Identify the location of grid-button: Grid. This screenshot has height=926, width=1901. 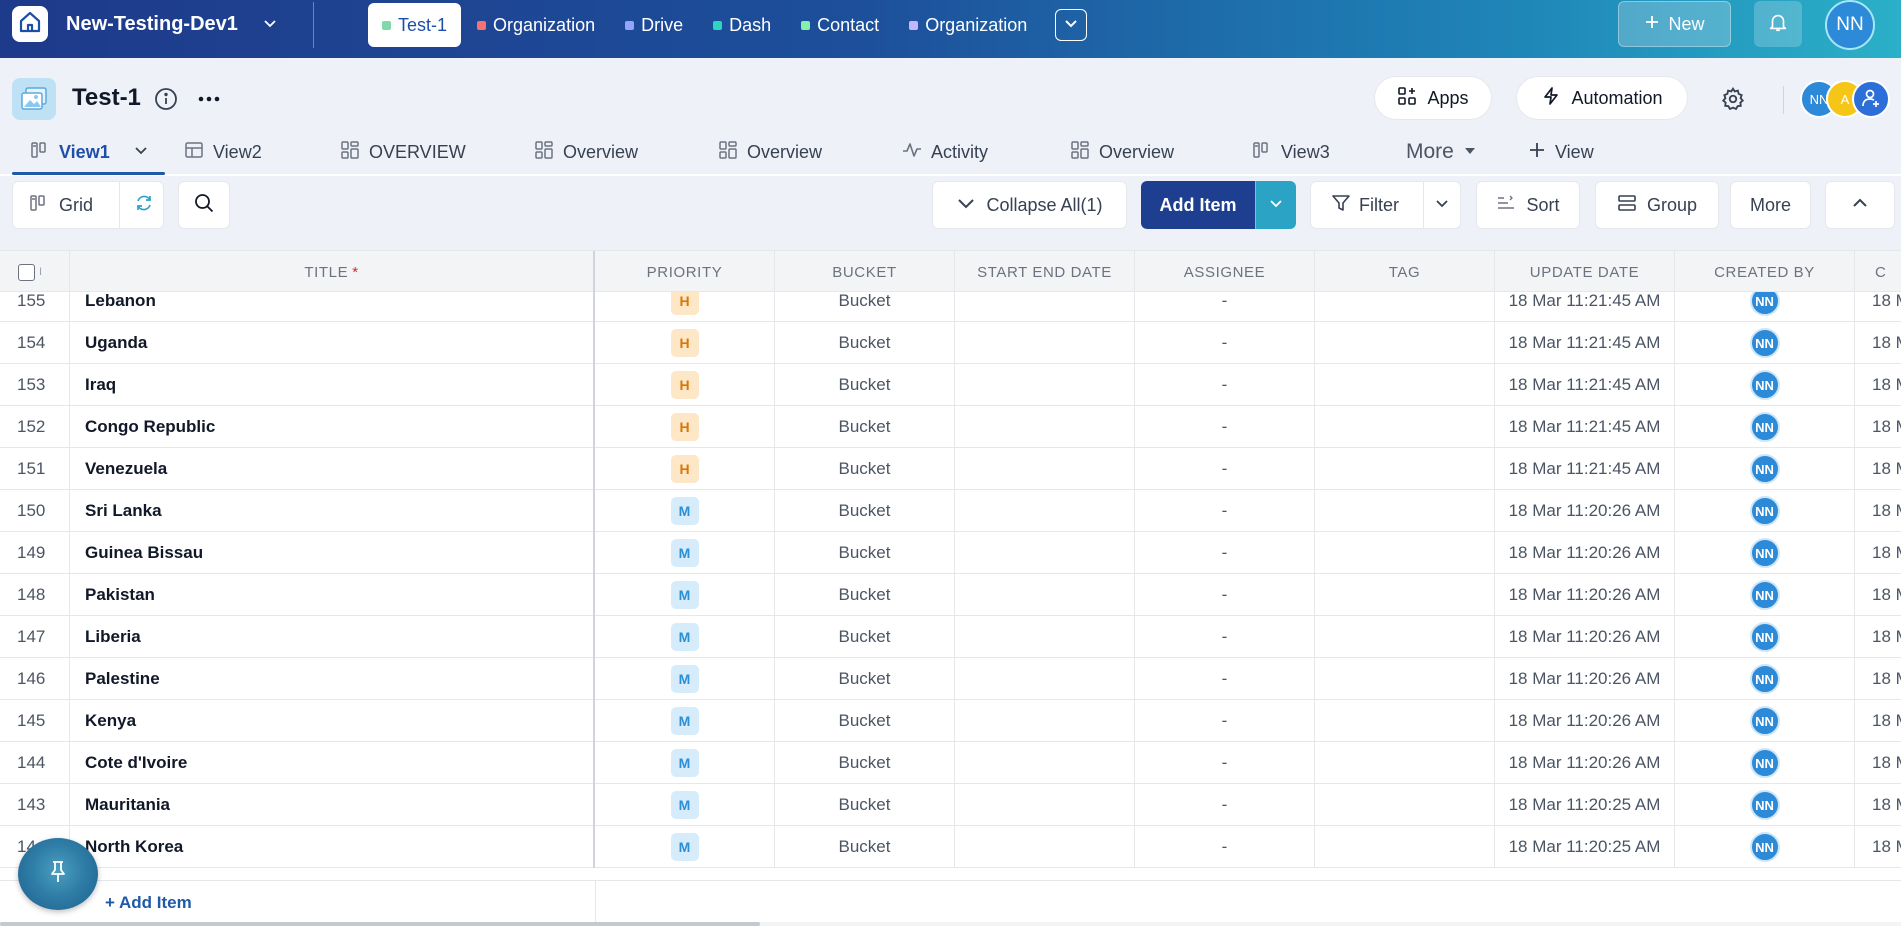
(61, 205).